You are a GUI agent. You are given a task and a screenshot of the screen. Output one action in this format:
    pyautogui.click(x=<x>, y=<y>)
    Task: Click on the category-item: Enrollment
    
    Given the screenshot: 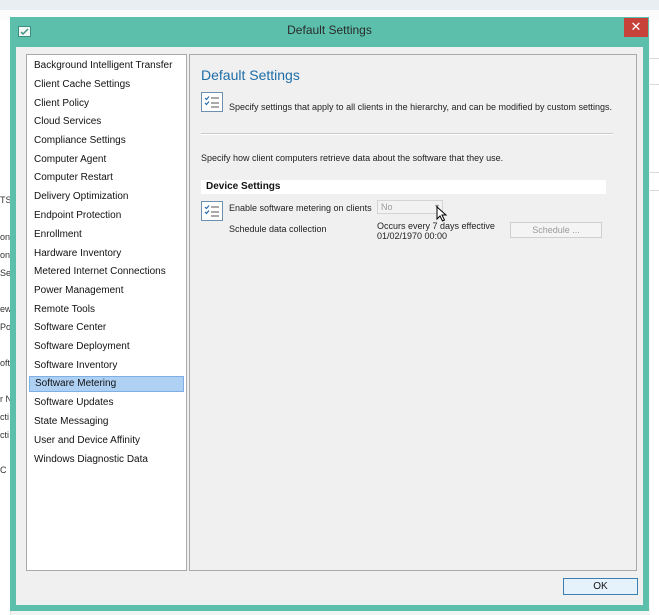 What is the action you would take?
    pyautogui.click(x=106, y=235)
    